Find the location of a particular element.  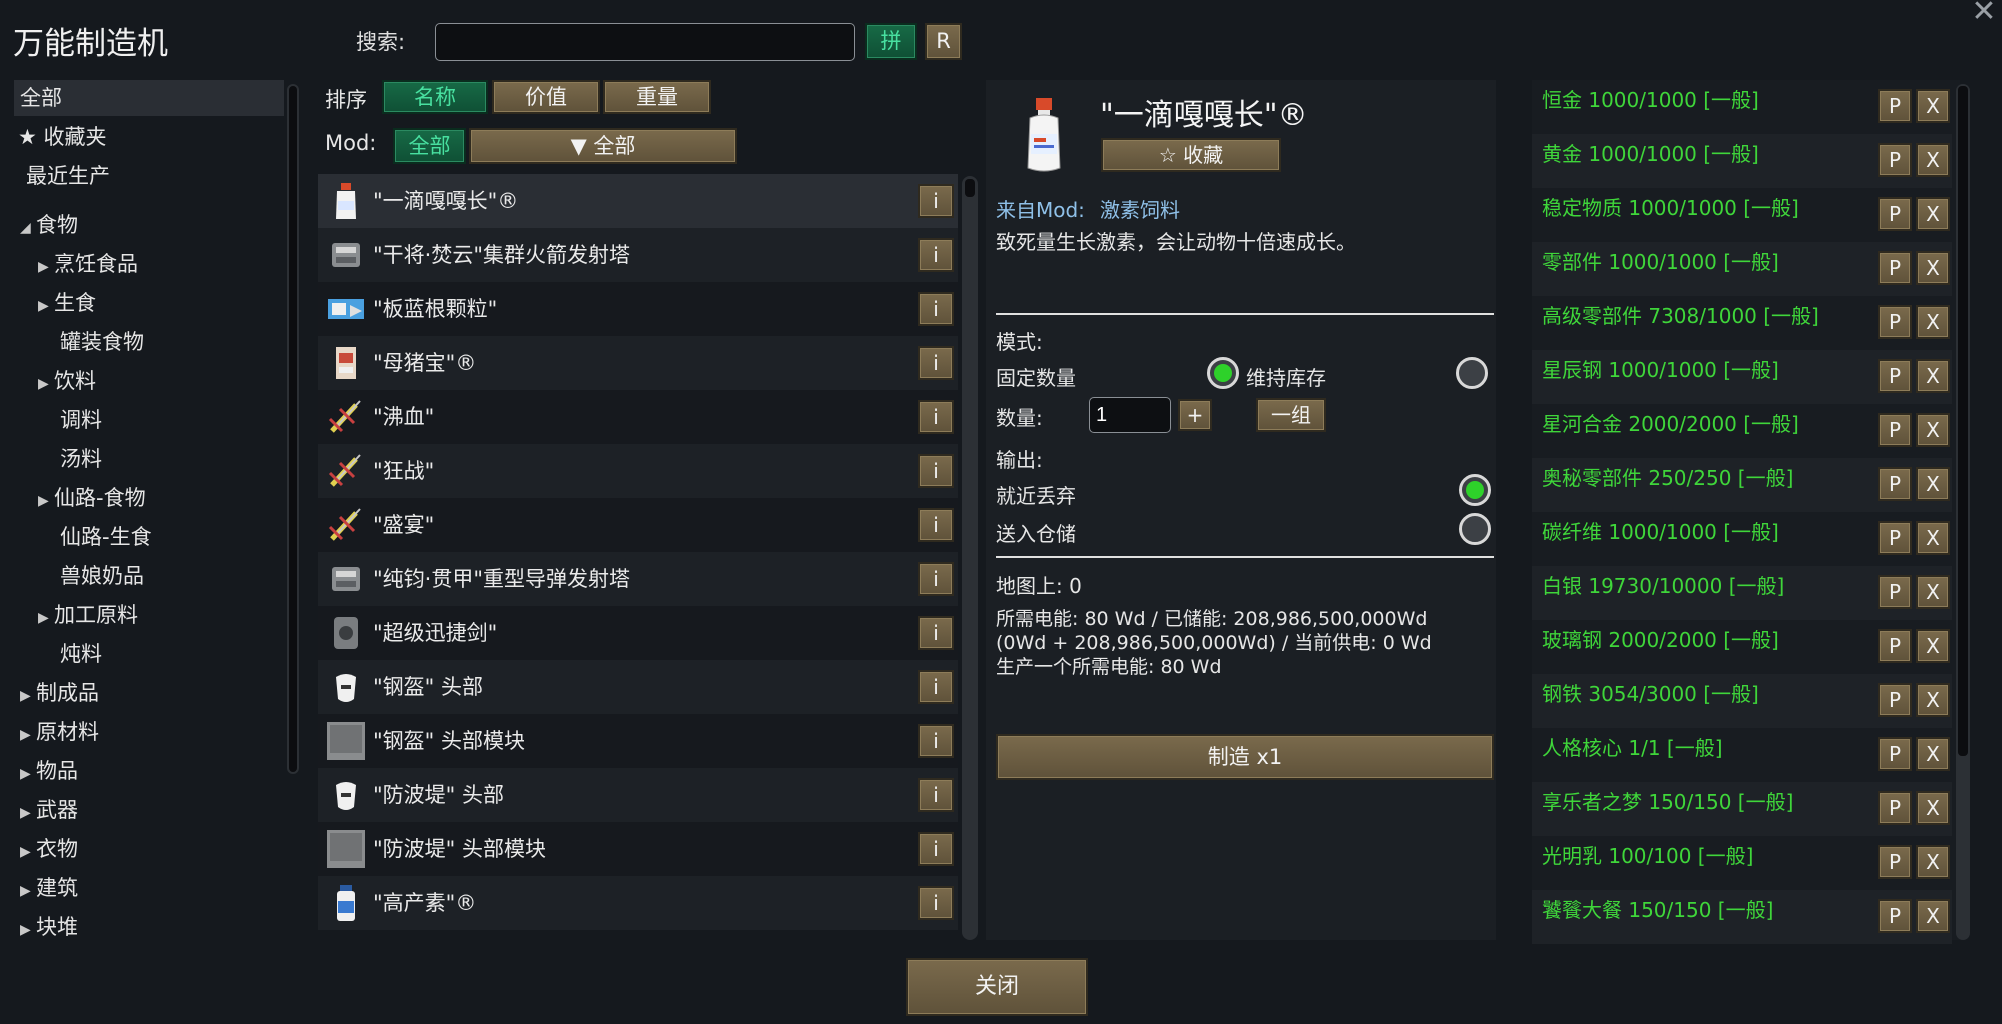

fixed-quantity-radio is located at coordinates (1223, 373).